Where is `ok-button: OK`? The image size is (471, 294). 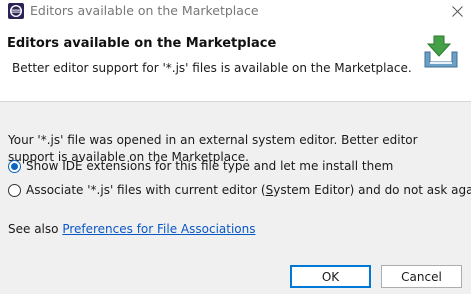 ok-button: OK is located at coordinates (330, 276).